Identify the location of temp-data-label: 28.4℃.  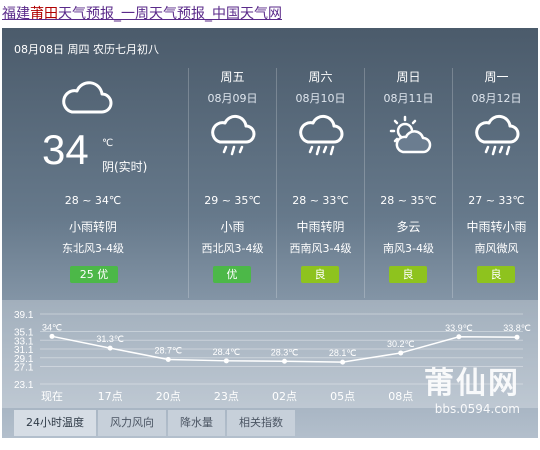
(227, 352).